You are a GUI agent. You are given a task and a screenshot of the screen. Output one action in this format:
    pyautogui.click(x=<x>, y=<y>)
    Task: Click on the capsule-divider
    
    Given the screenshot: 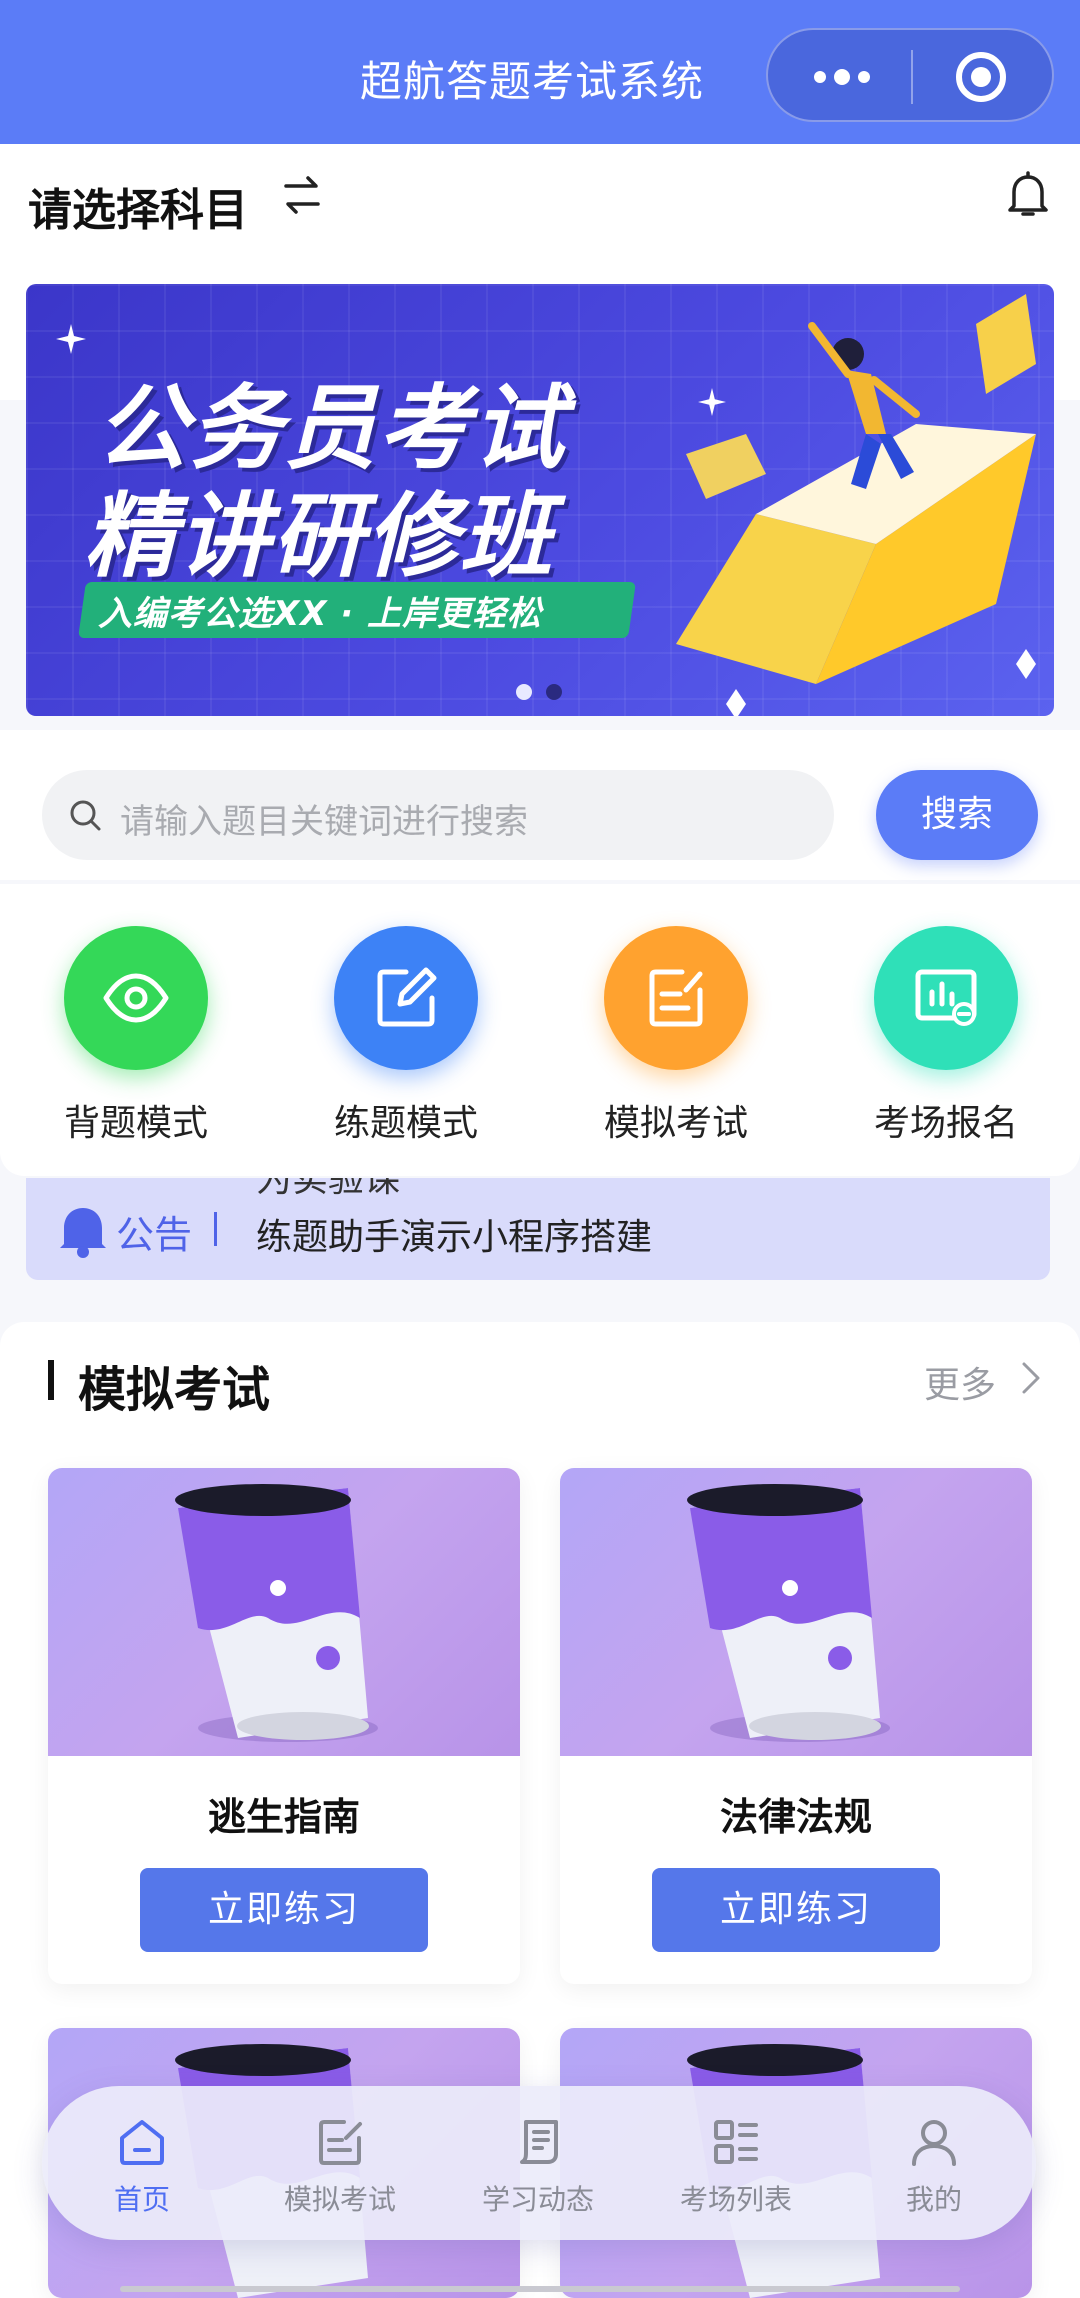 What is the action you would take?
    pyautogui.click(x=912, y=77)
    